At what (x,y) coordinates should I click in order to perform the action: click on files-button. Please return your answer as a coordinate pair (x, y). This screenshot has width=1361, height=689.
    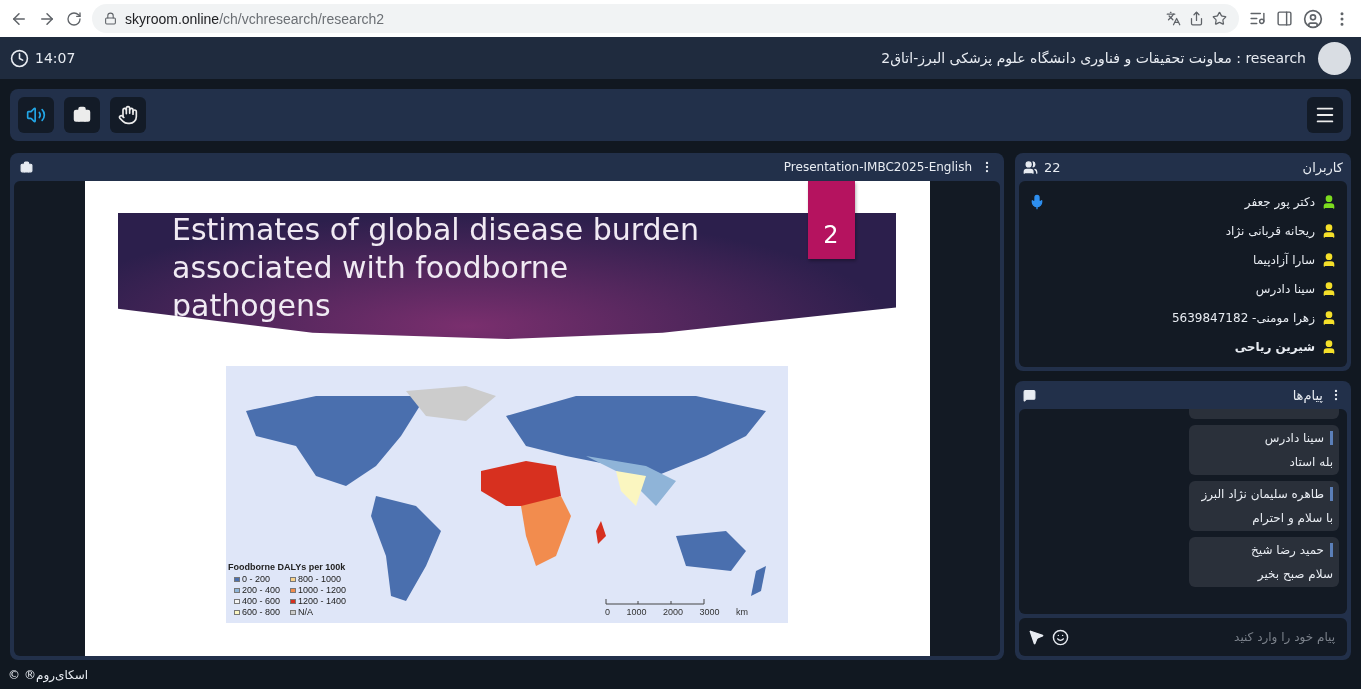
    Looking at the image, I should click on (82, 115).